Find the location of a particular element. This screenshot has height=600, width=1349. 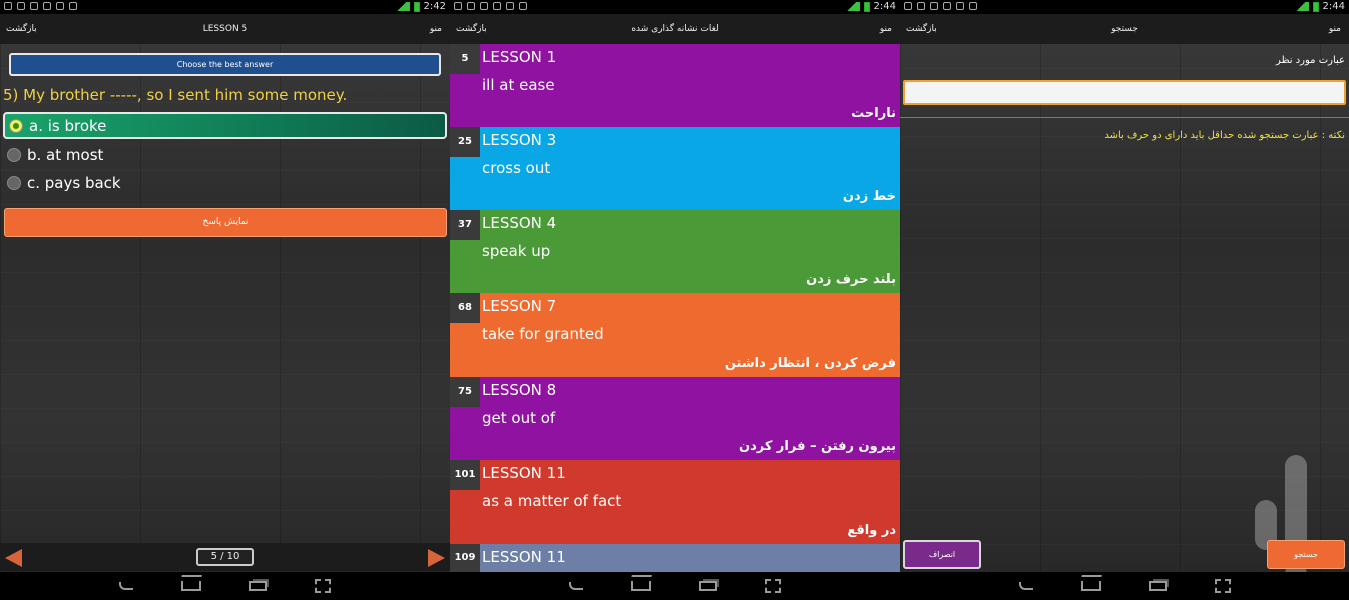

search-input is located at coordinates (1124, 92).